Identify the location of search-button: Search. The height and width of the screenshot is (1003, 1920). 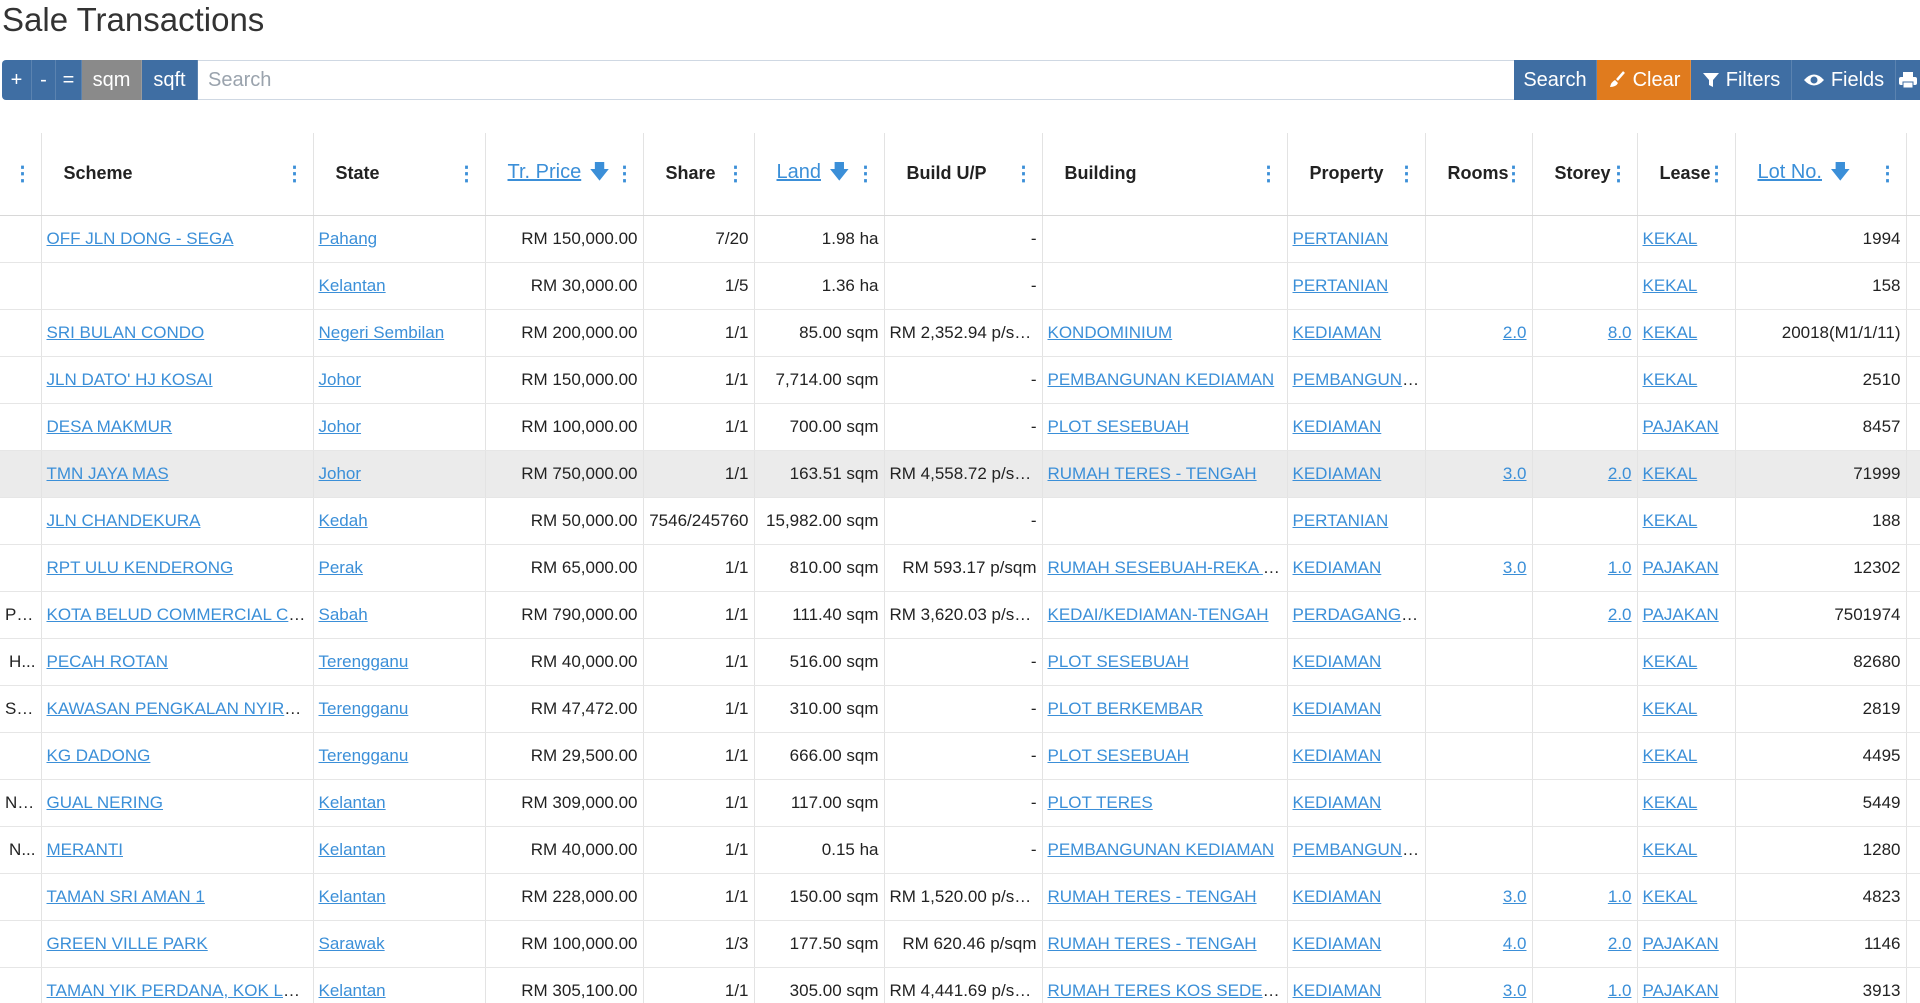
(1555, 80).